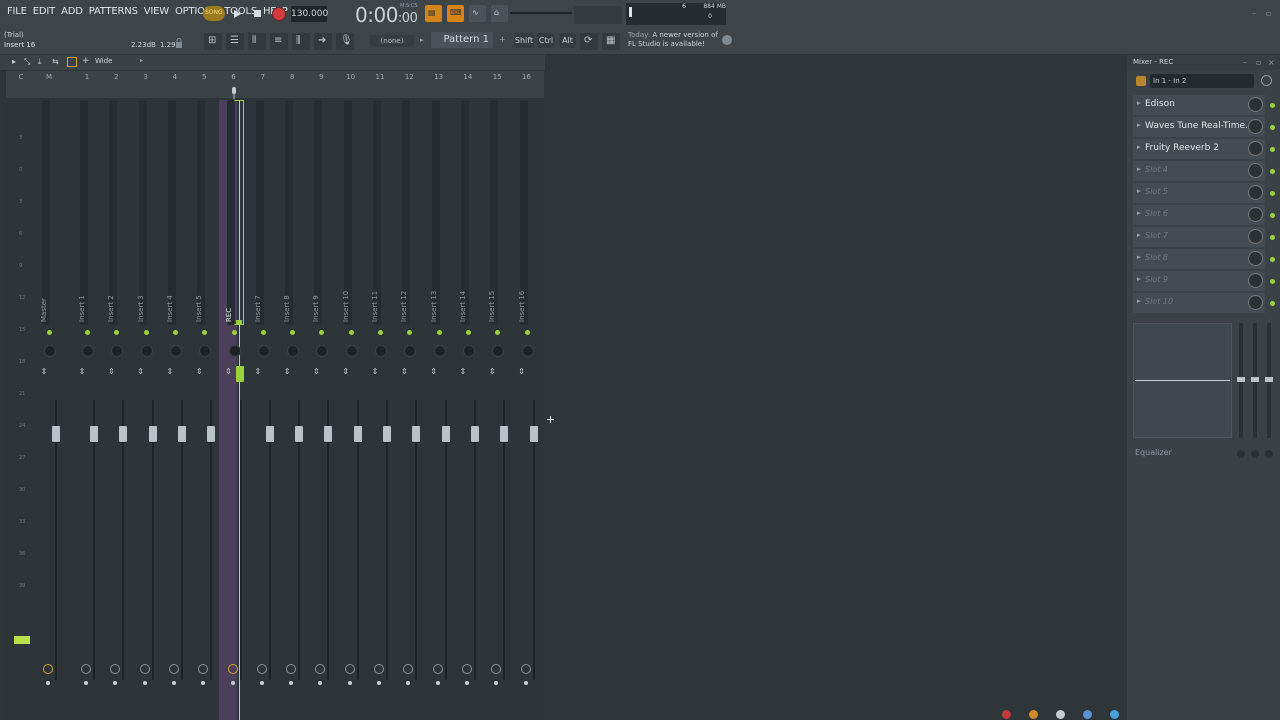  Describe the element at coordinates (179, 43) in the screenshot. I see `lock-icon` at that location.